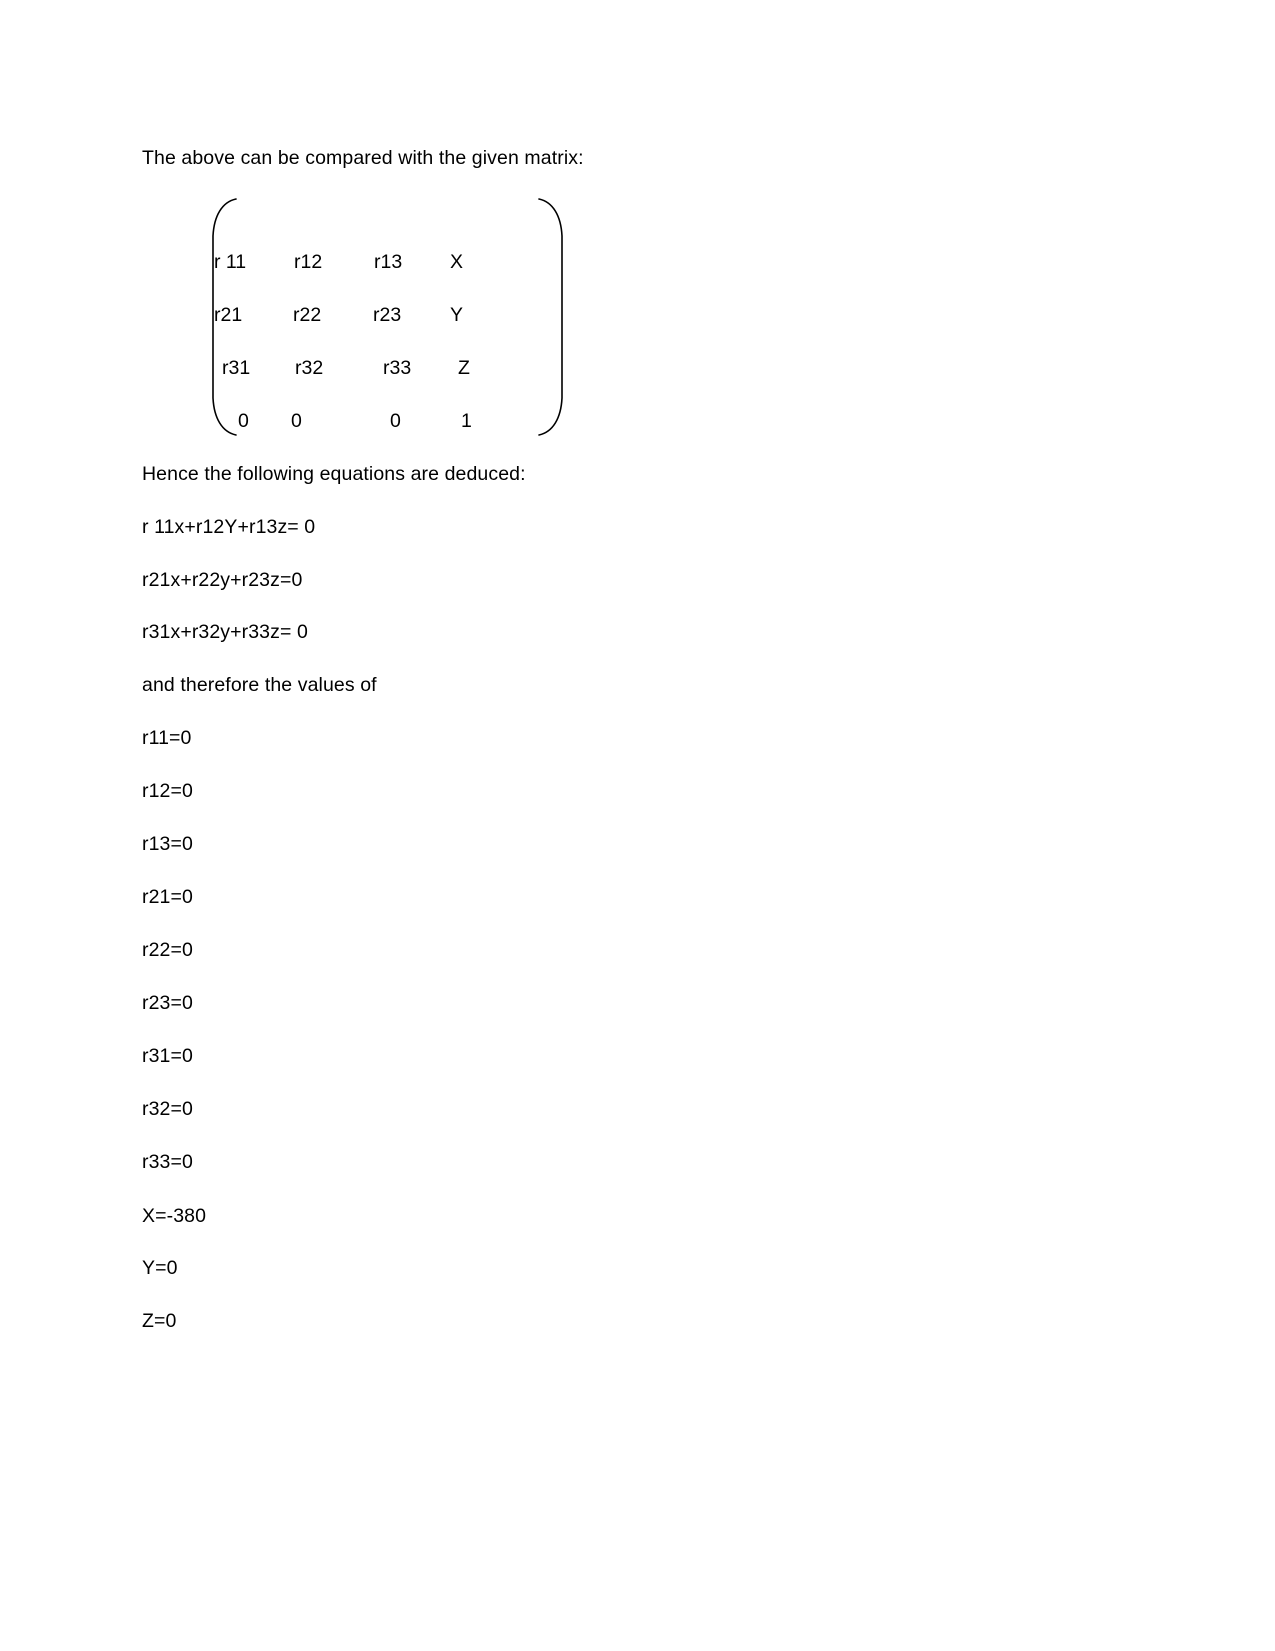  What do you see at coordinates (388, 262) in the screenshot?
I see `matrix-cell: r13` at bounding box center [388, 262].